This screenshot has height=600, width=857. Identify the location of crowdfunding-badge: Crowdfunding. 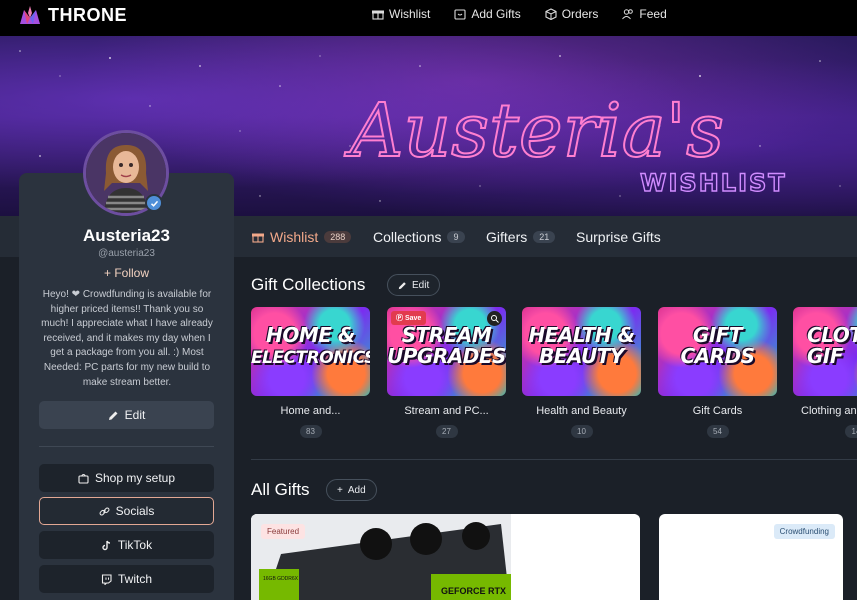
(804, 531).